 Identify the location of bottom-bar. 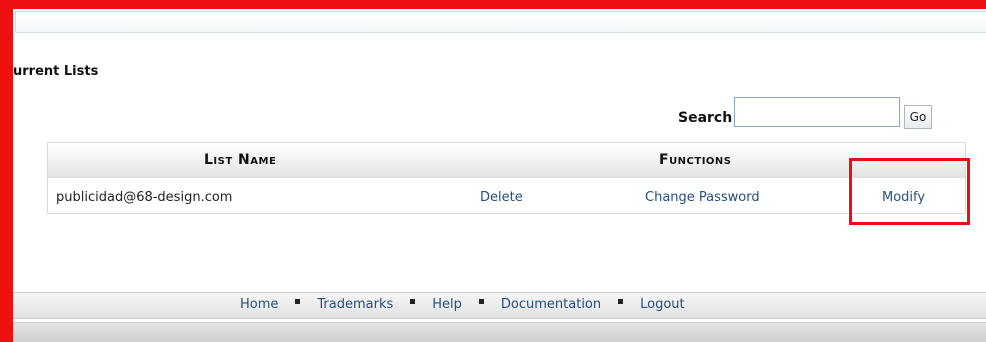
(499, 332).